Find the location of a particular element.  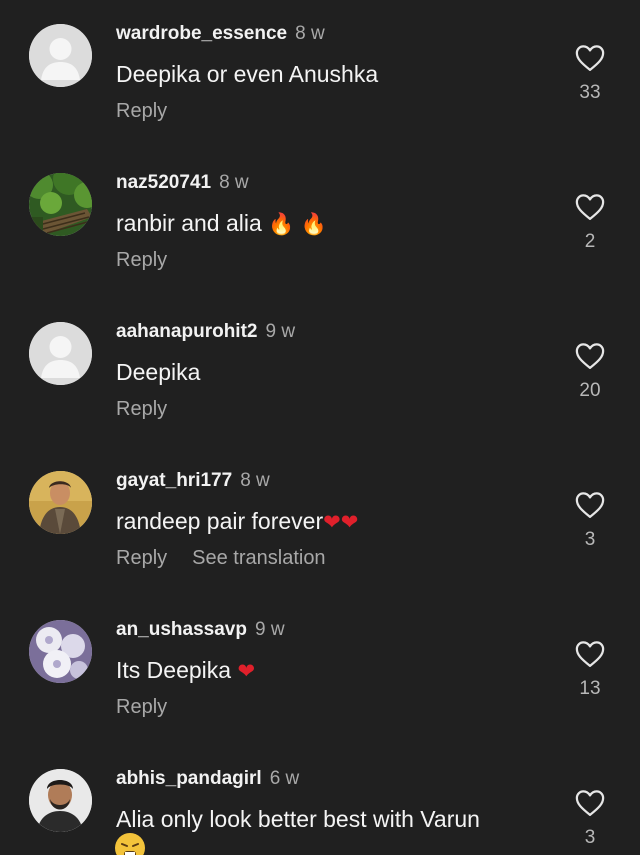

comment-text: Deepika is located at coordinates (158, 372).